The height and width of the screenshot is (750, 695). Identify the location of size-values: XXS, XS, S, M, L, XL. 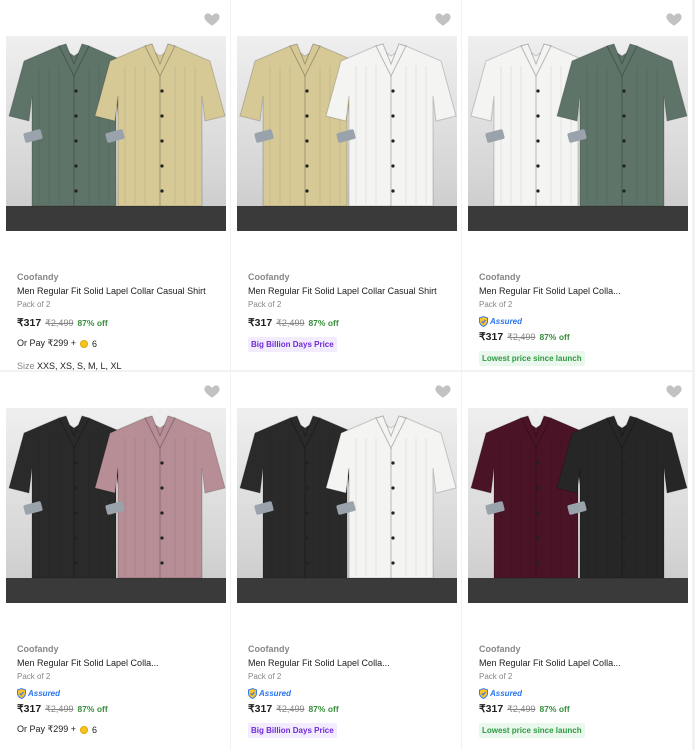
(79, 366).